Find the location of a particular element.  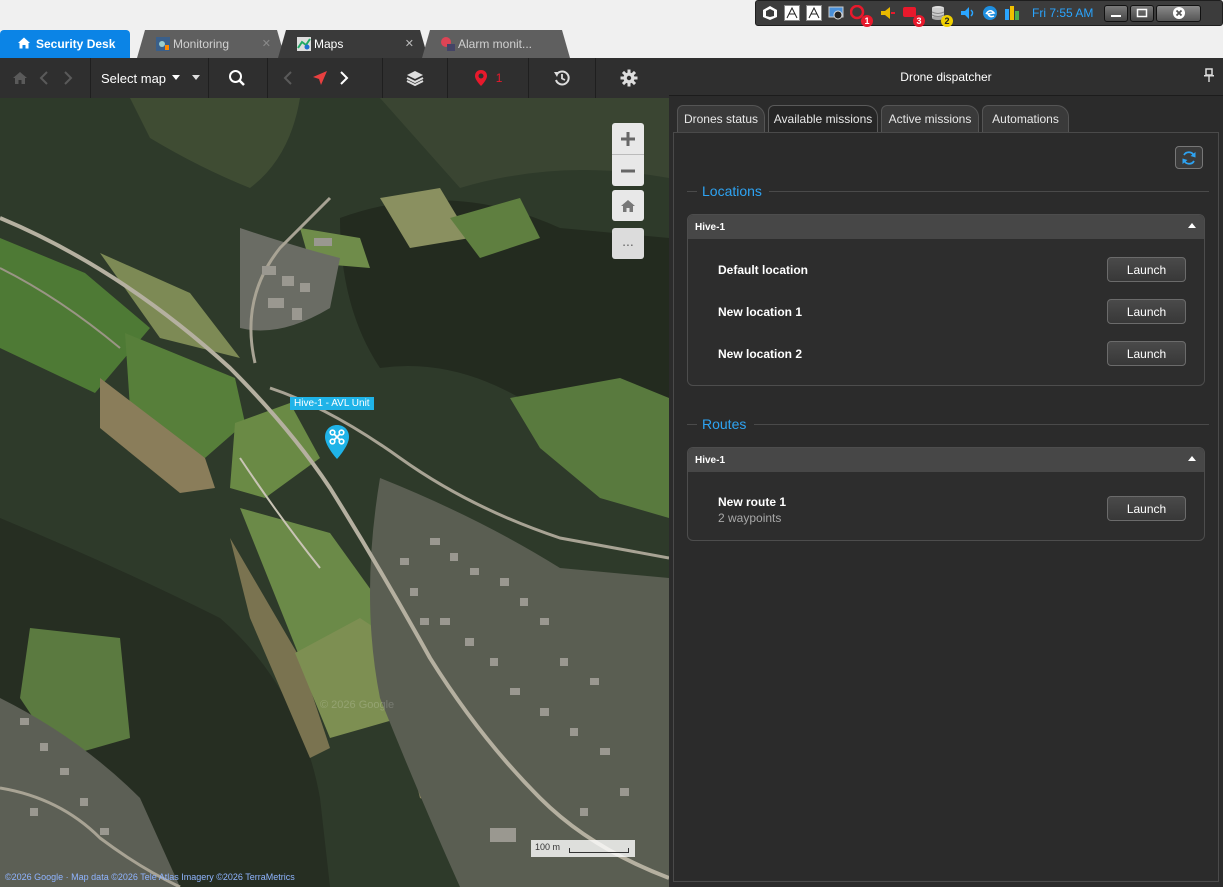

monitor-icon is located at coordinates (836, 13).